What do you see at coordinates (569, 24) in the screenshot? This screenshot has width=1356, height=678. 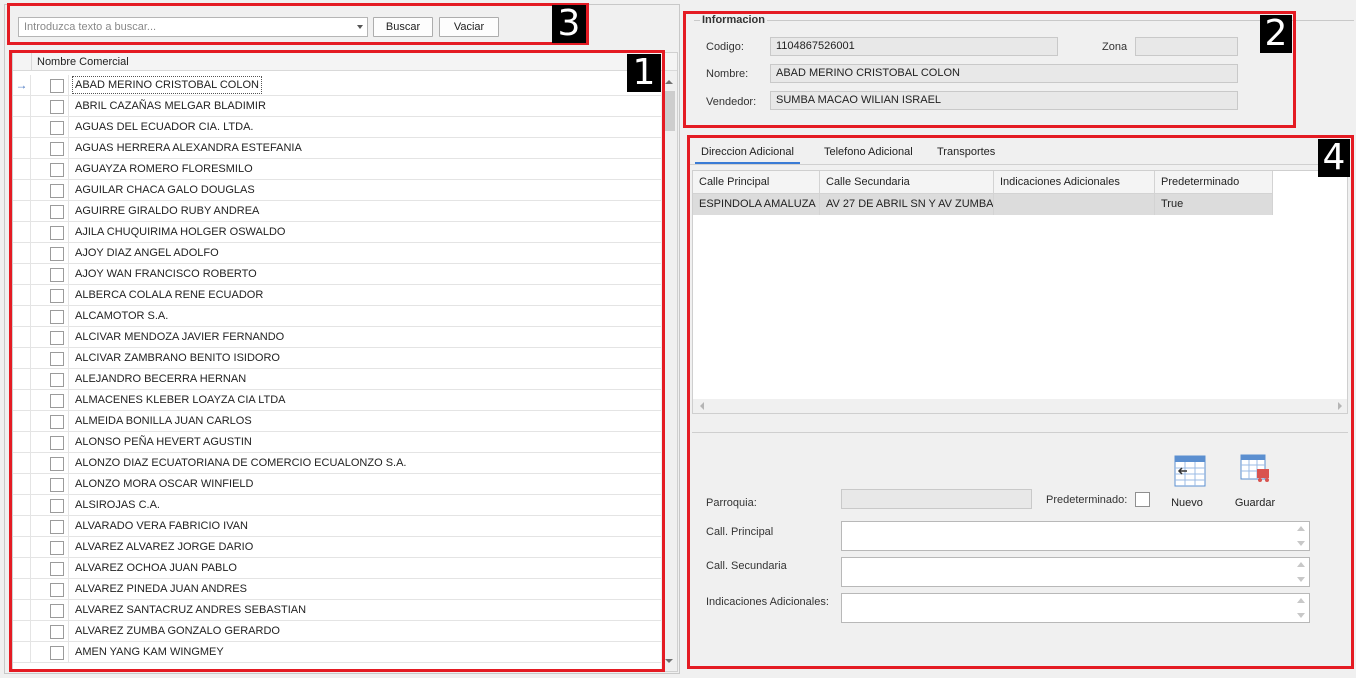 I see `annotation-label-3: 3` at bounding box center [569, 24].